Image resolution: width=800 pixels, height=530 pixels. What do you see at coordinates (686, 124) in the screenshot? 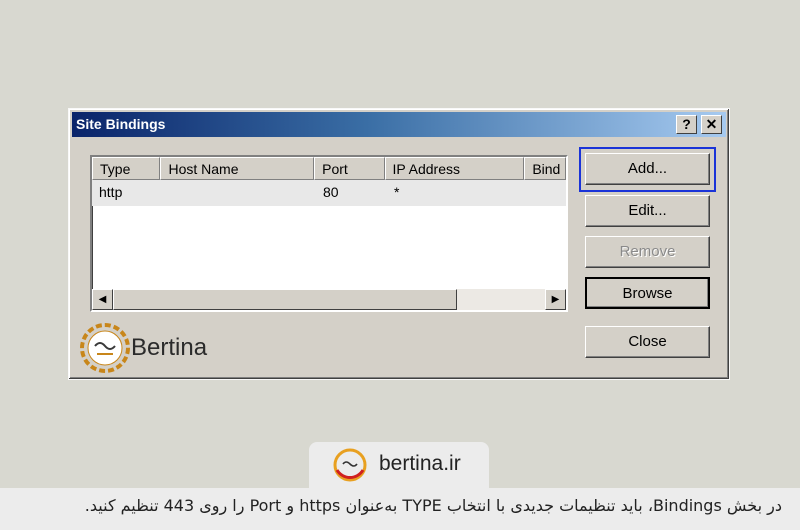
I see `help-button: ?` at bounding box center [686, 124].